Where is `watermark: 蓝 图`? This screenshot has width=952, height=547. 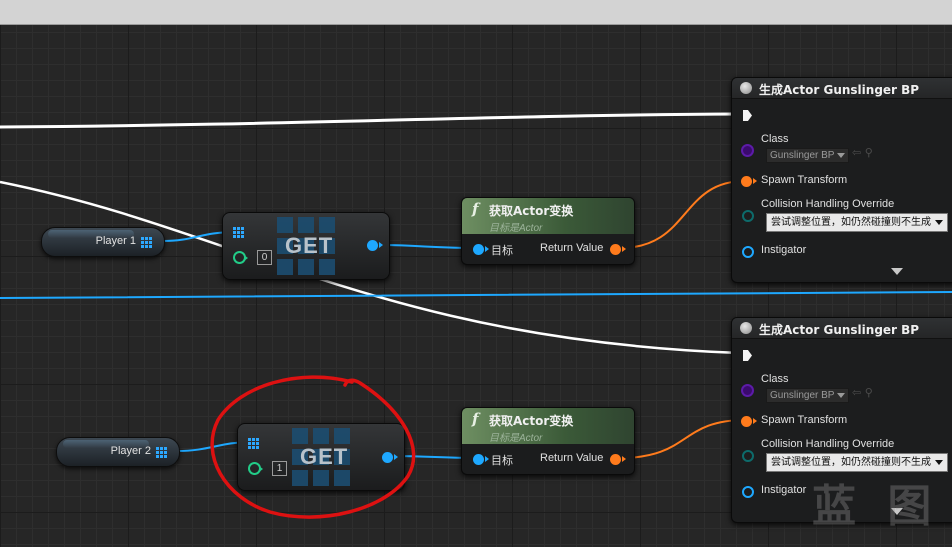 watermark: 蓝 图 is located at coordinates (876, 506).